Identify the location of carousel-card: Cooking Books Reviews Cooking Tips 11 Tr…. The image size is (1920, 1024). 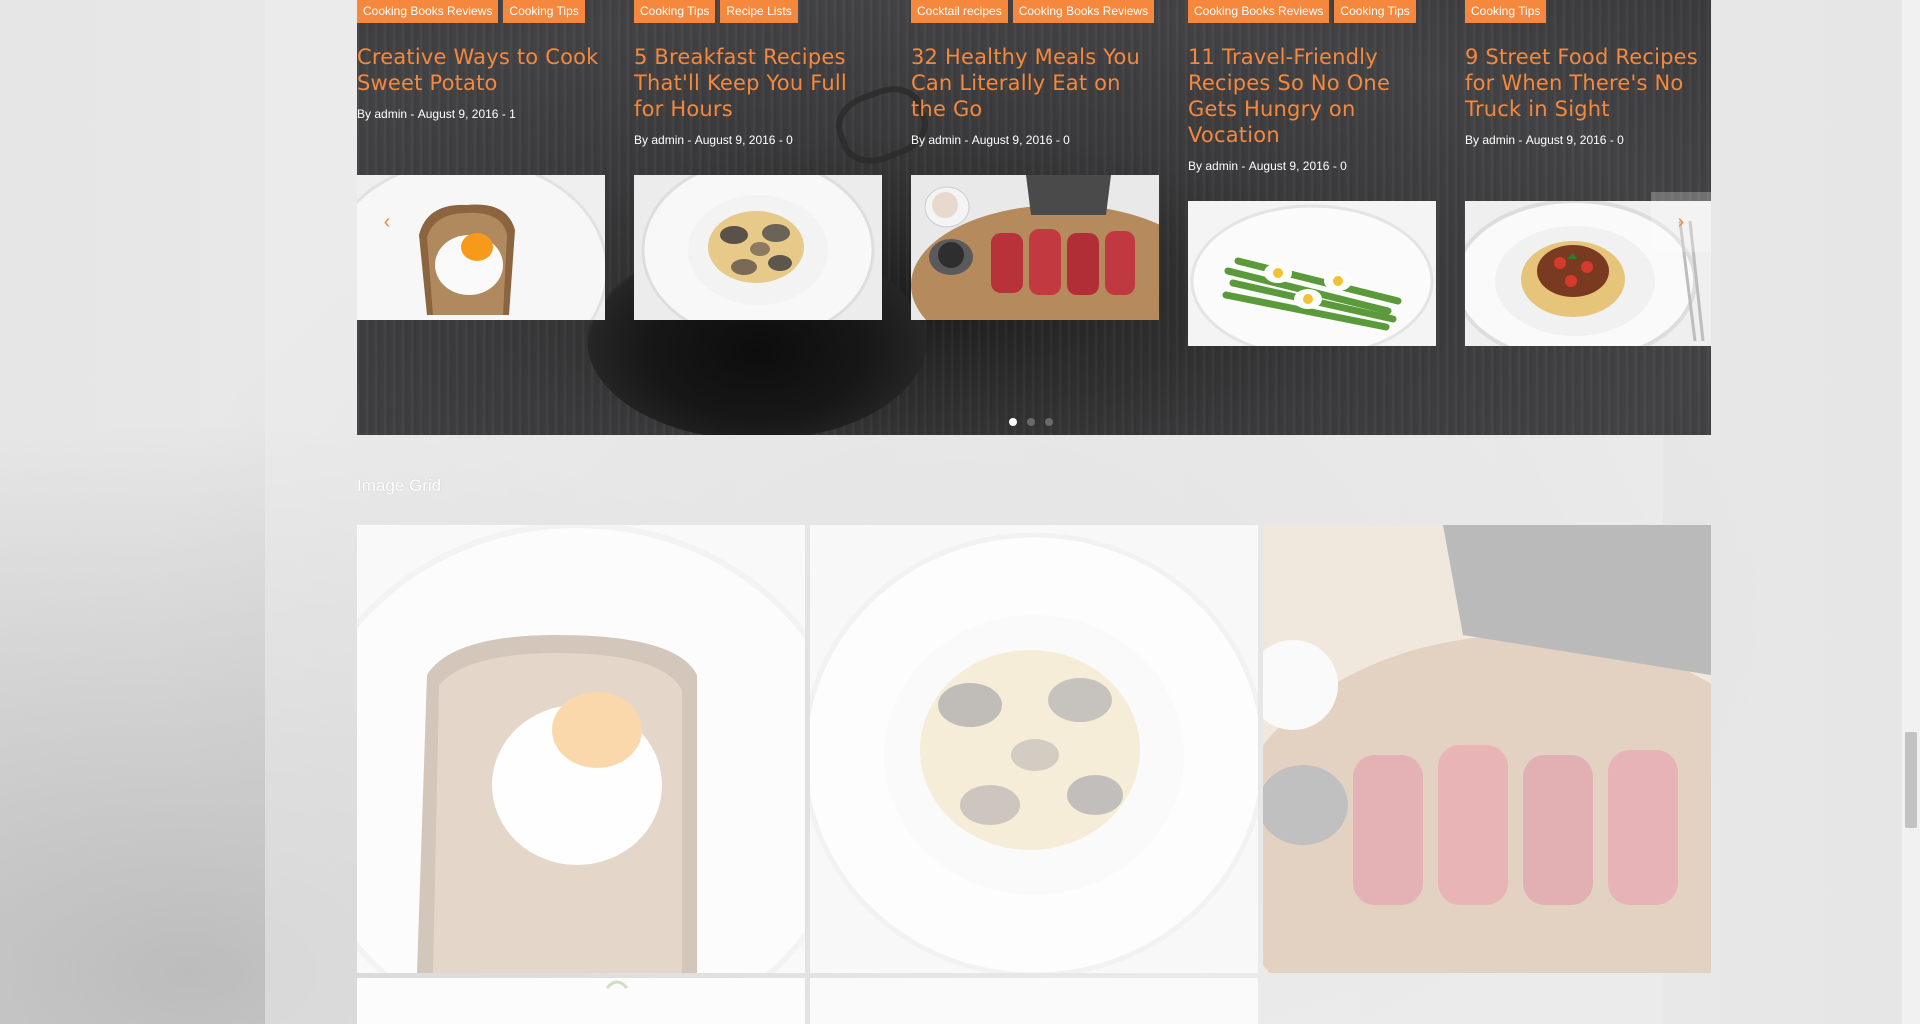
(1312, 87).